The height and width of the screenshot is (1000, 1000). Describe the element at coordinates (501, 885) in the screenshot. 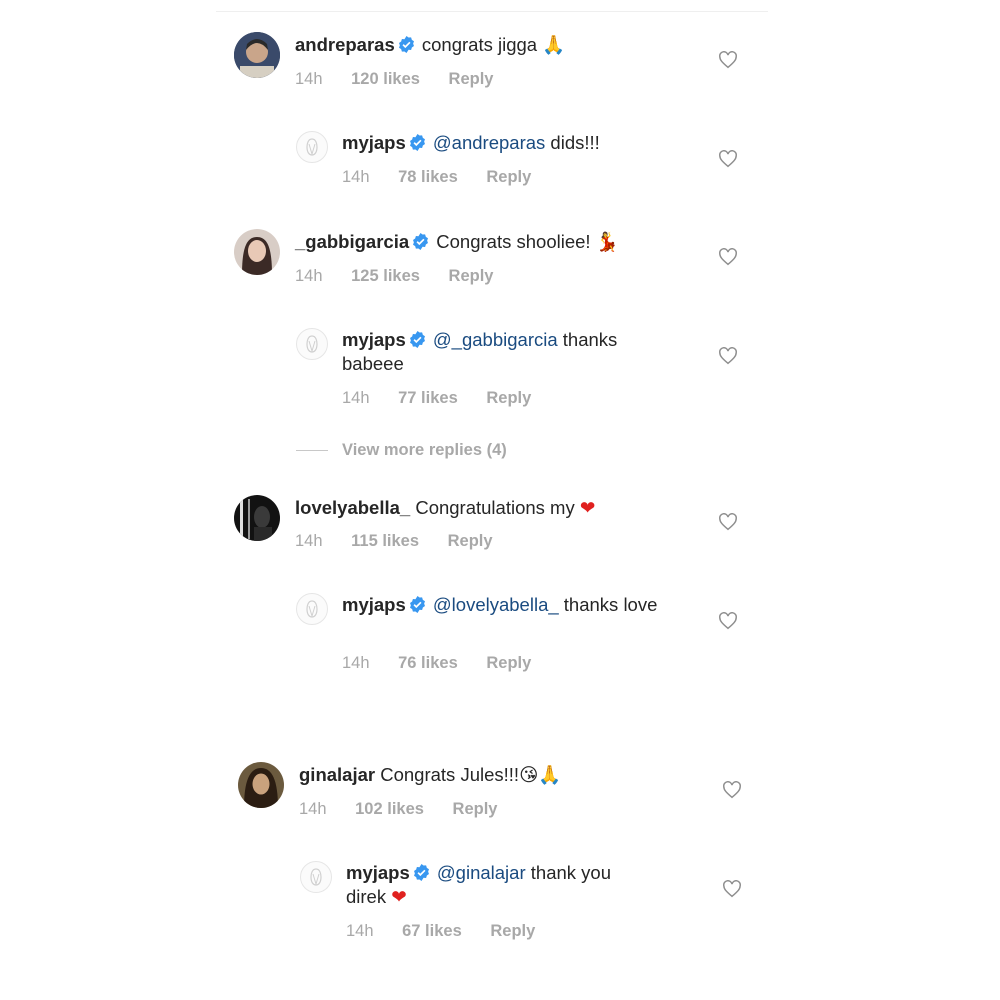

I see `comment-text: myjaps @ginalajar thank you direk ❤` at that location.